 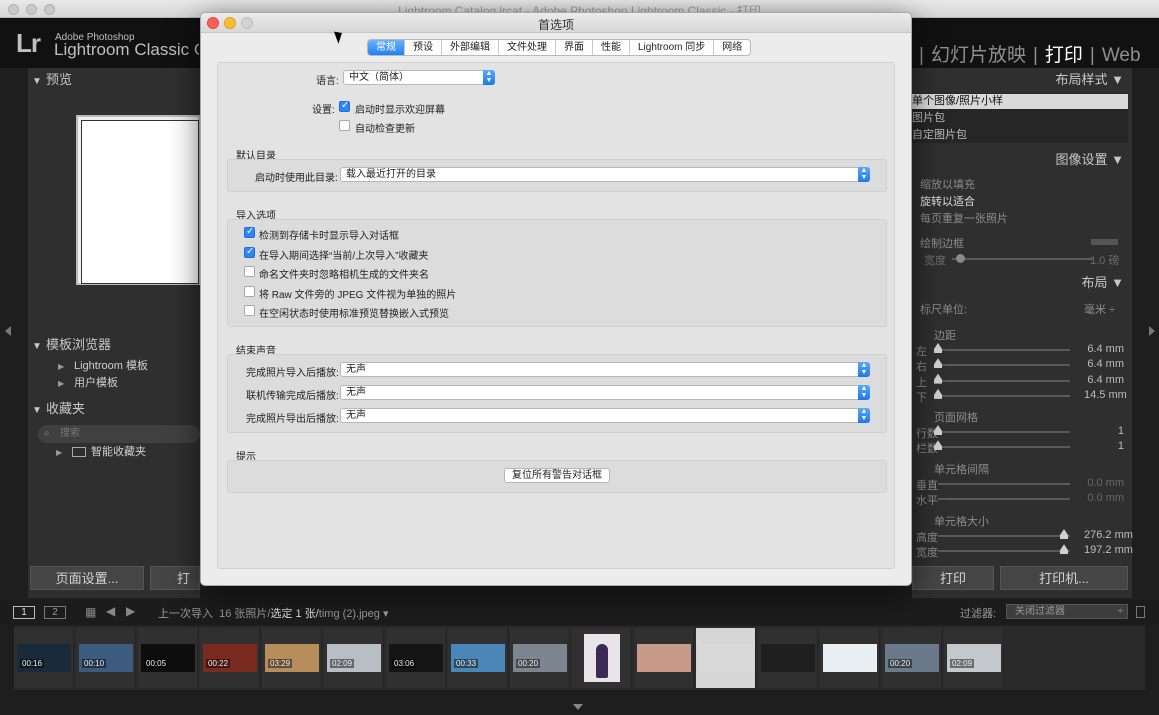 What do you see at coordinates (88, 383) in the screenshot?
I see `template-folder-user: ▶ 用户模板` at bounding box center [88, 383].